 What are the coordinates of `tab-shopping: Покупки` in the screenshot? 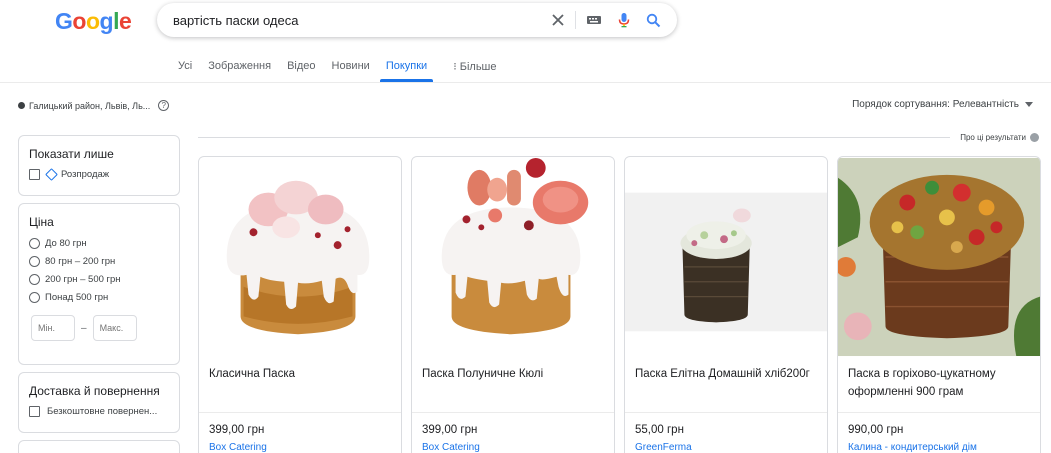 It's located at (406, 69).